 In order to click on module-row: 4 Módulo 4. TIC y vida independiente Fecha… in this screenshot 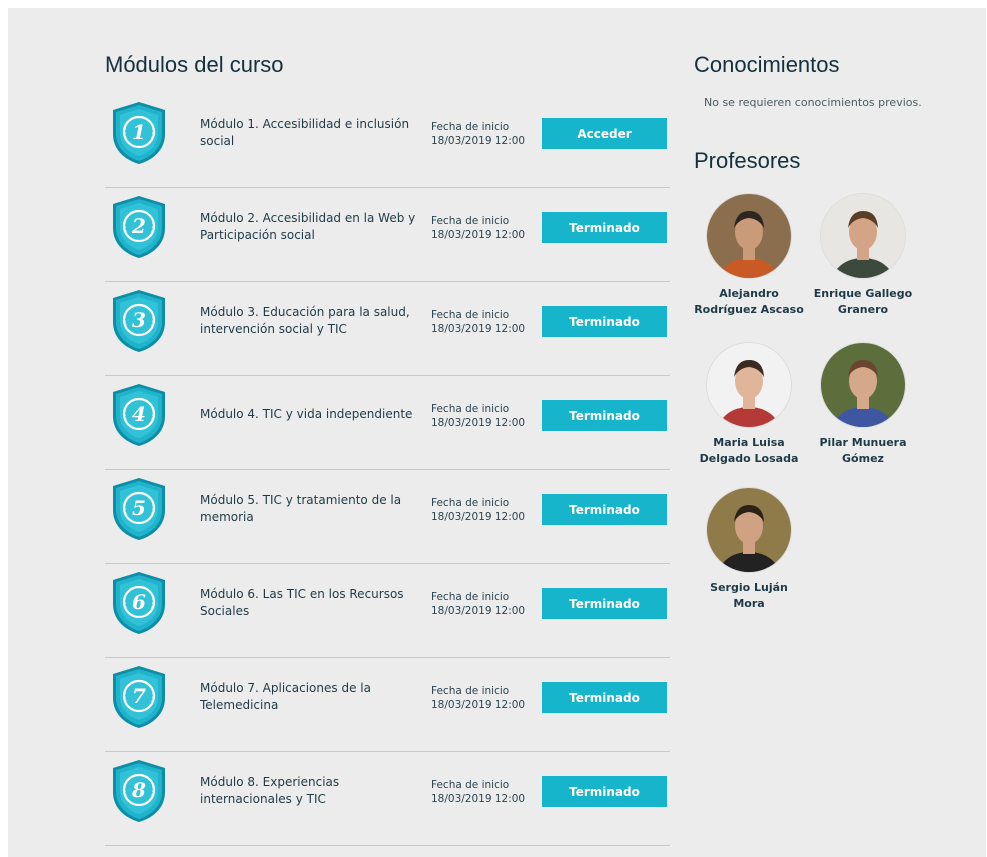, I will do `click(387, 423)`.